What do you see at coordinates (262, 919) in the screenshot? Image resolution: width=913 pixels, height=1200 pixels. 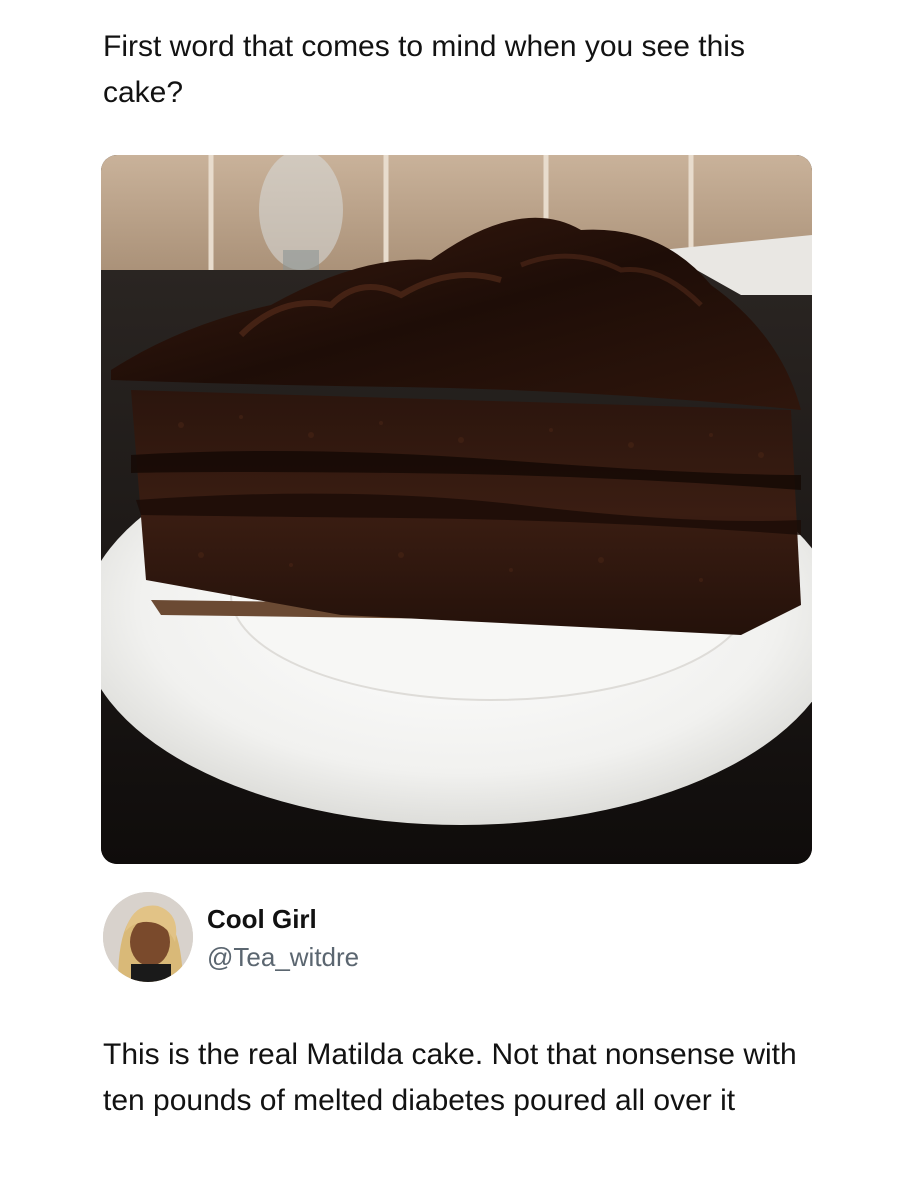 I see `display-name: Cool Girl` at bounding box center [262, 919].